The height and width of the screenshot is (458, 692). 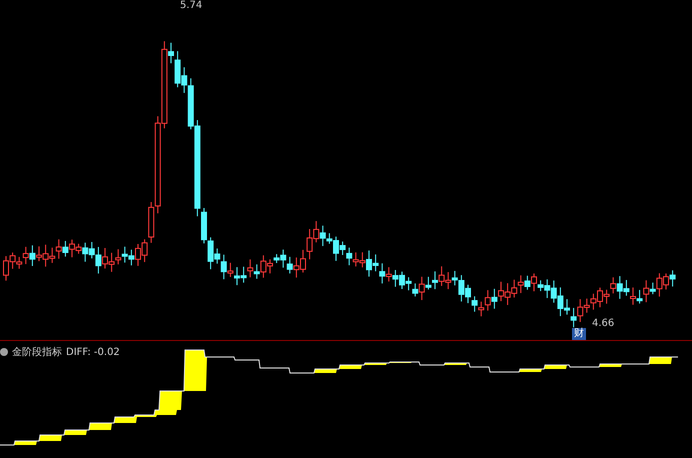 I want to click on indicator-toggle-icon, so click(x=4, y=352).